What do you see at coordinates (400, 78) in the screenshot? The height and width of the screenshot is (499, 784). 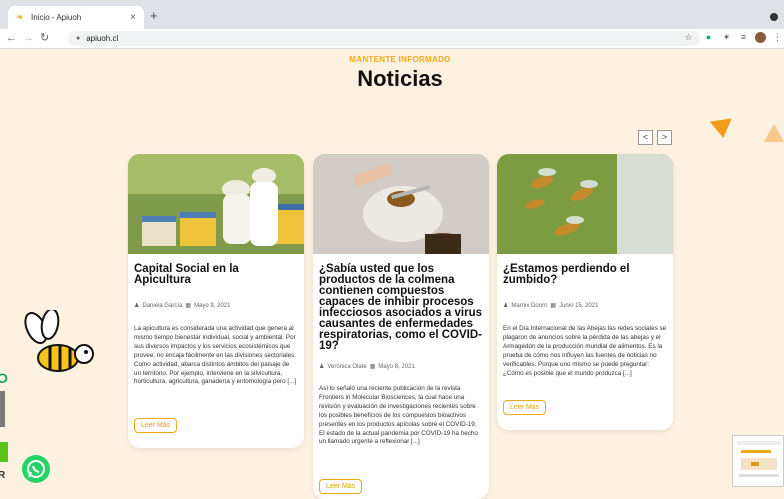 I see `section-heading: Noticias` at bounding box center [400, 78].